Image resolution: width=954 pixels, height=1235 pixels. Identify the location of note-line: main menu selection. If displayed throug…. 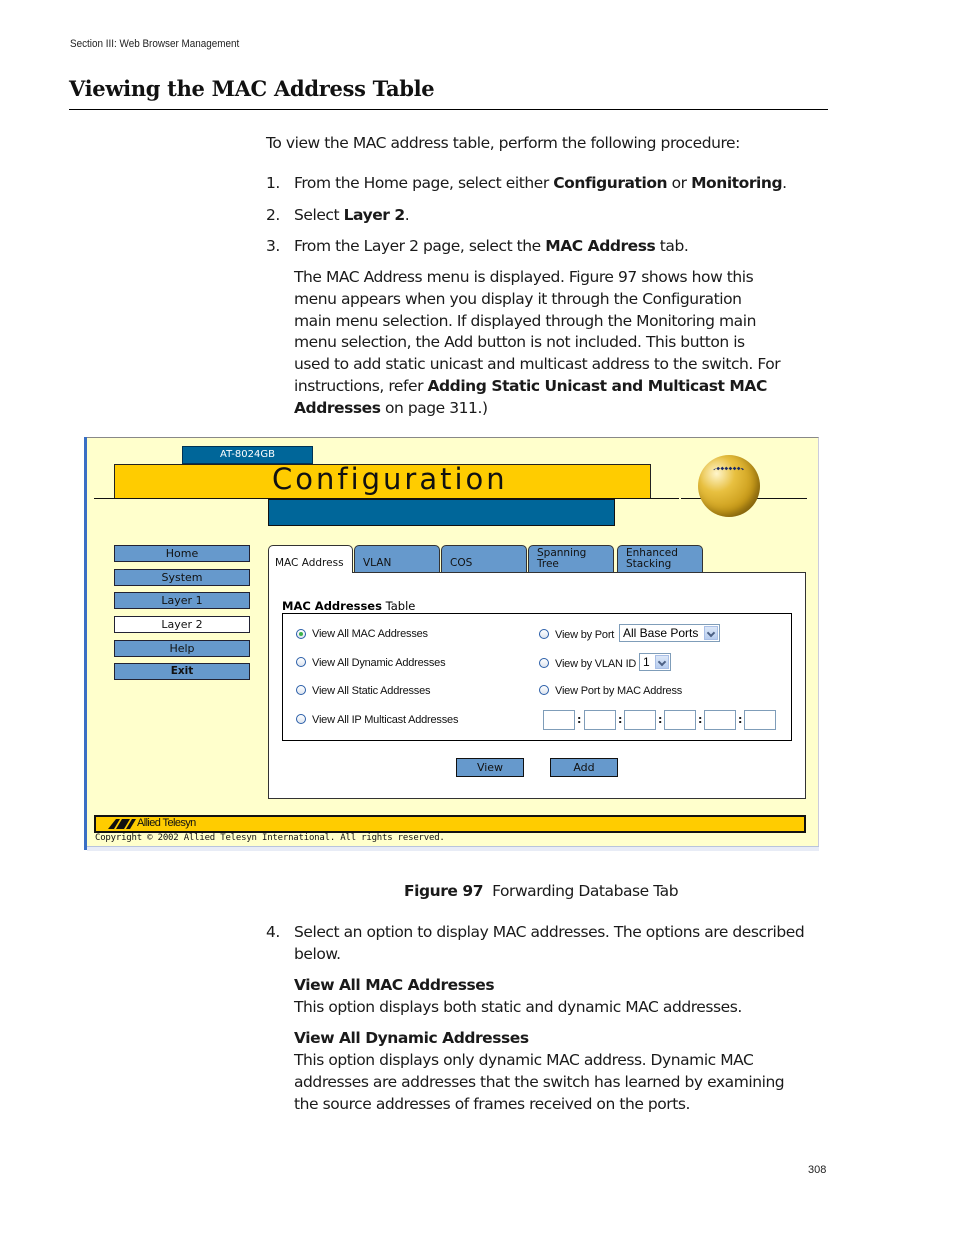
(525, 320).